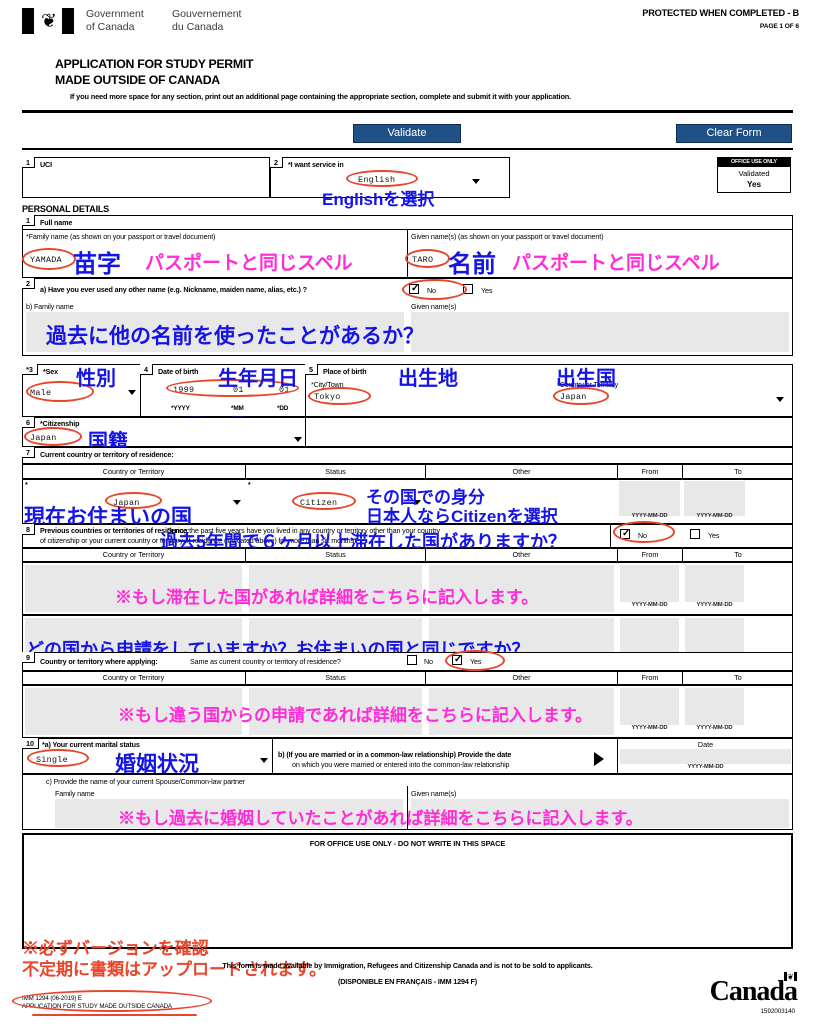 The image size is (815, 1024). What do you see at coordinates (335, 471) in the screenshot?
I see `residence-col-status: Status` at bounding box center [335, 471].